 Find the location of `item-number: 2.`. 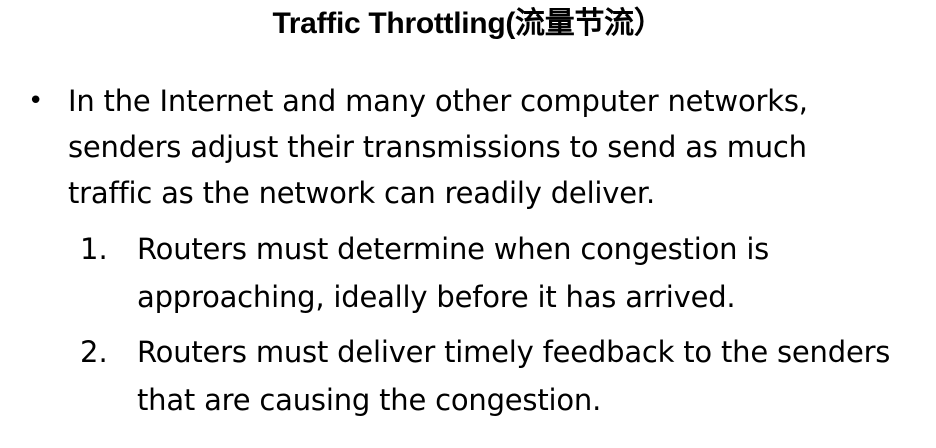

item-number: 2. is located at coordinates (94, 352).